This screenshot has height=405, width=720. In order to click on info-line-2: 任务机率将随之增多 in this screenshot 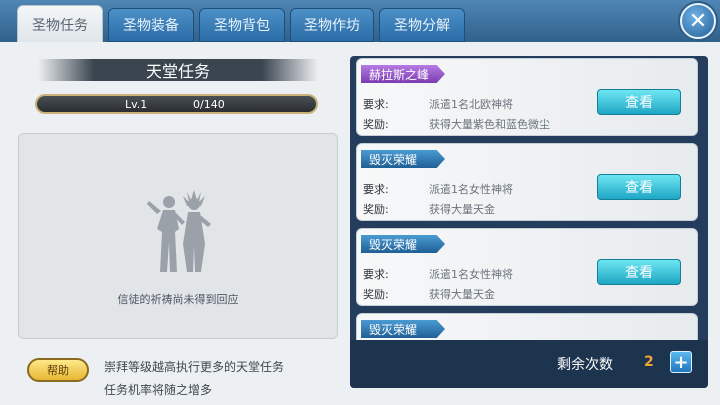, I will do `click(158, 390)`.